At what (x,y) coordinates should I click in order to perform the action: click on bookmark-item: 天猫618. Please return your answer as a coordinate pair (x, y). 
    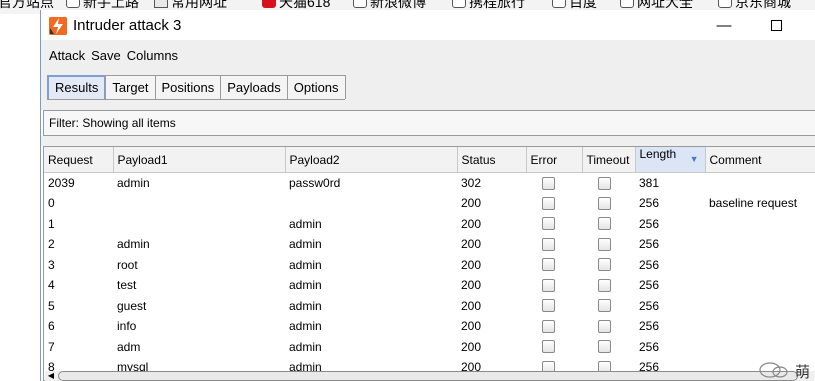
    Looking at the image, I should click on (296, 4).